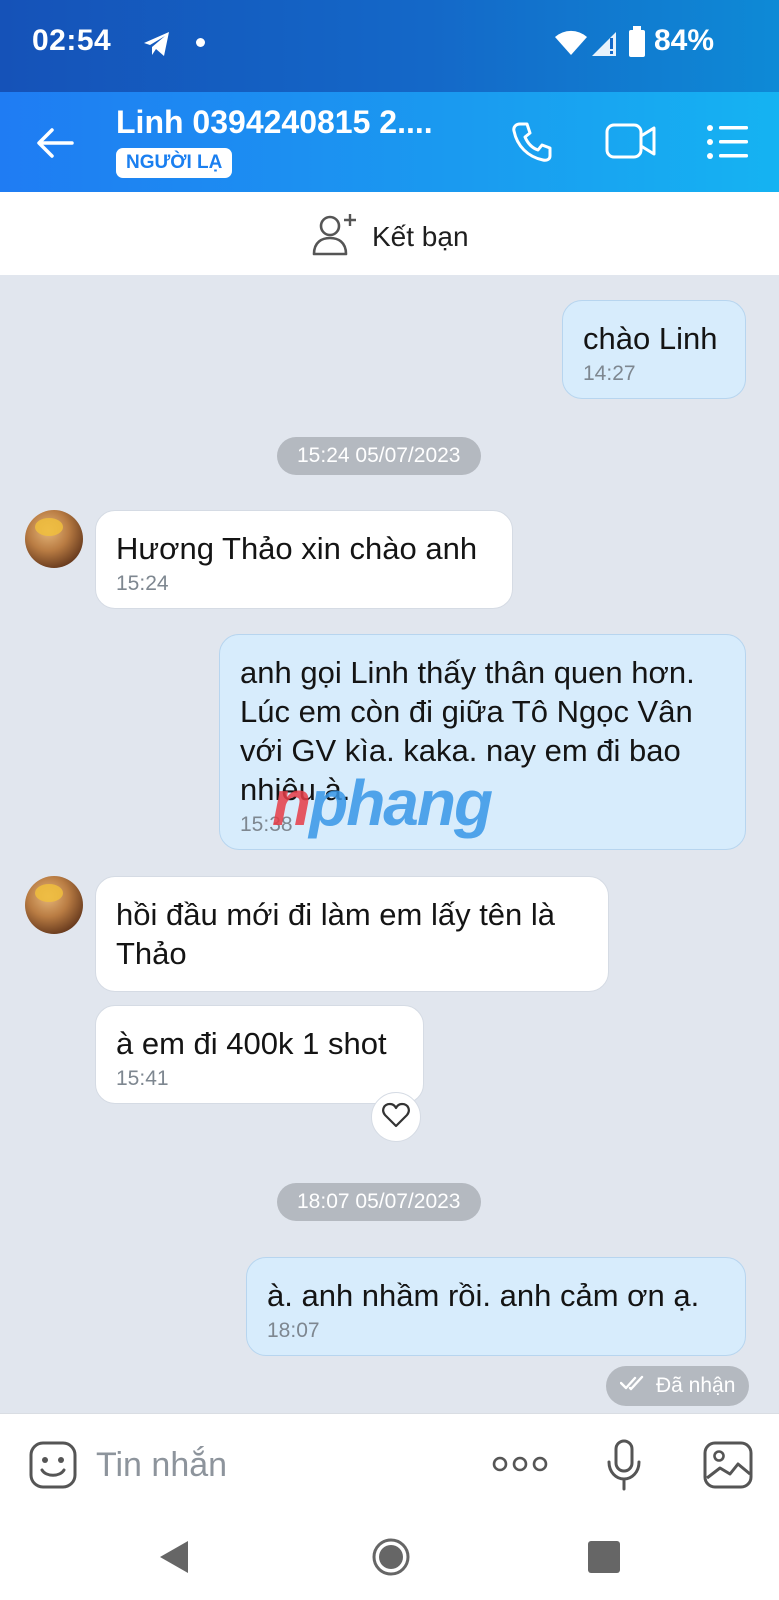  I want to click on message-bubble-sent: à. anh nhầm rồi. anh cảm ơn ạ. 18:07, so click(496, 1306).